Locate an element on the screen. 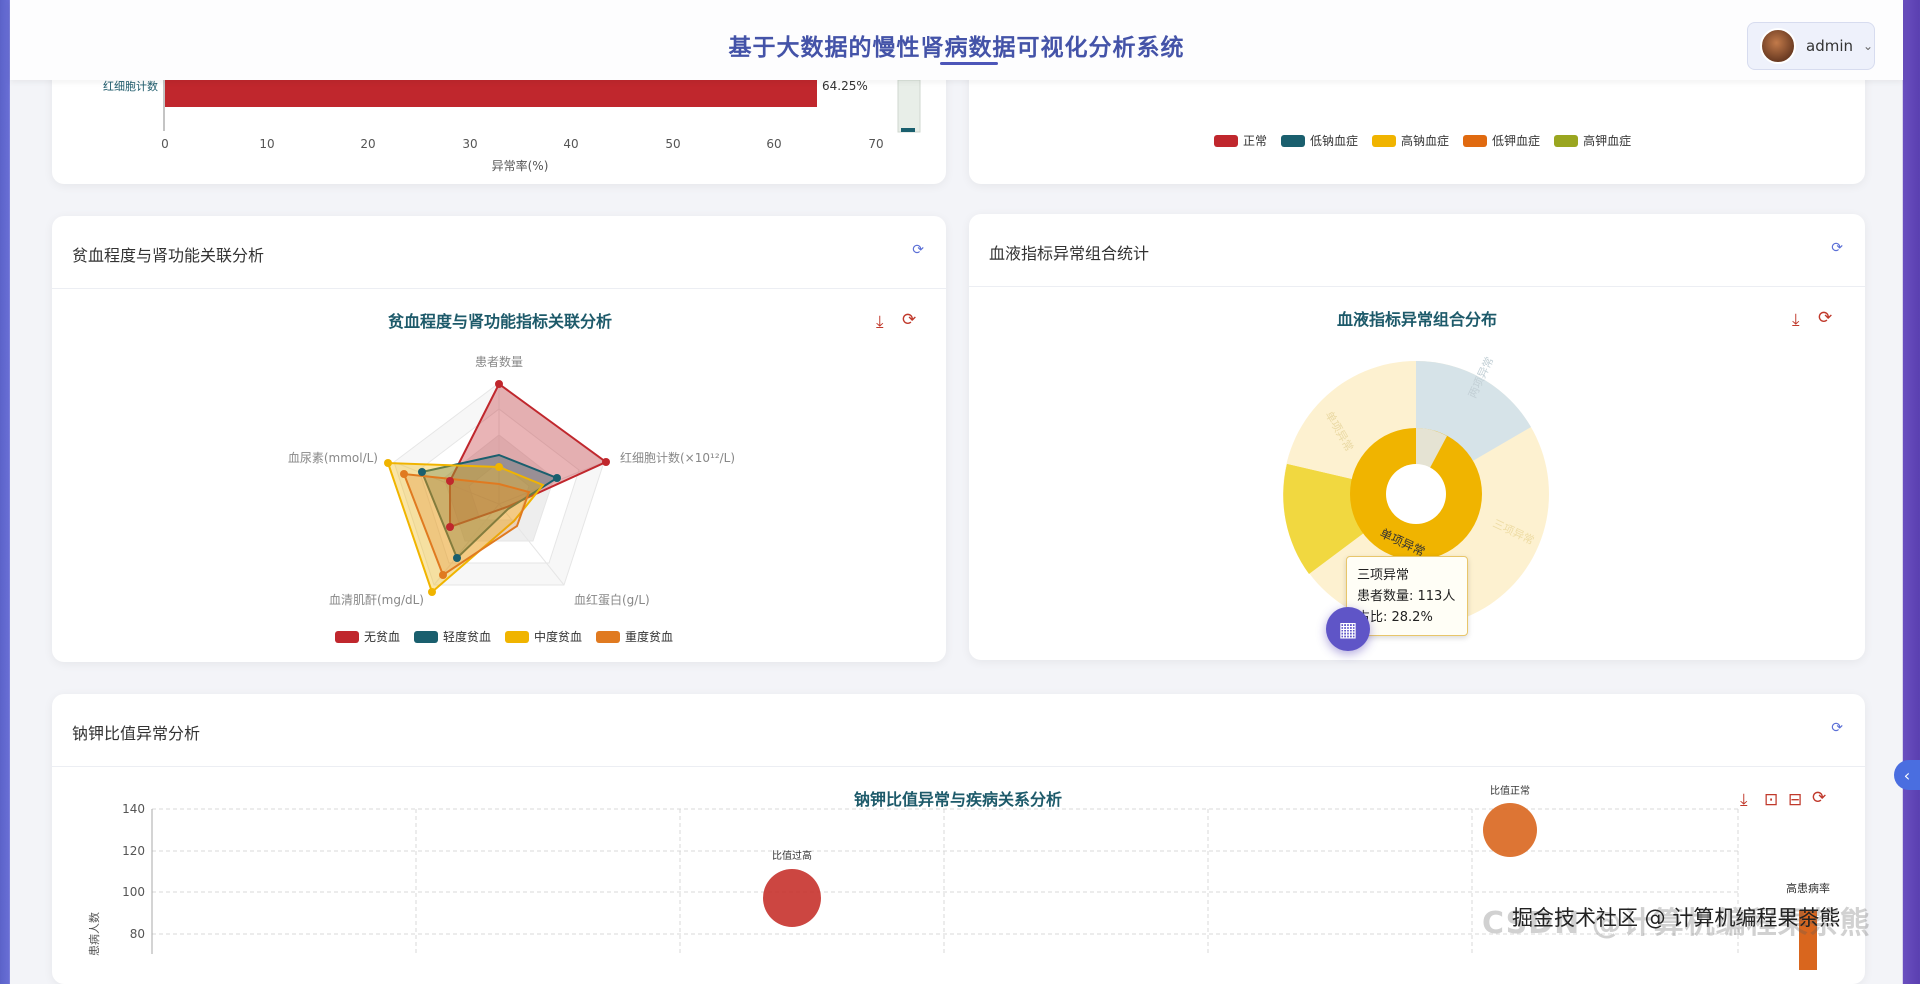 The width and height of the screenshot is (1920, 984). zoom-slider-handle is located at coordinates (908, 130).